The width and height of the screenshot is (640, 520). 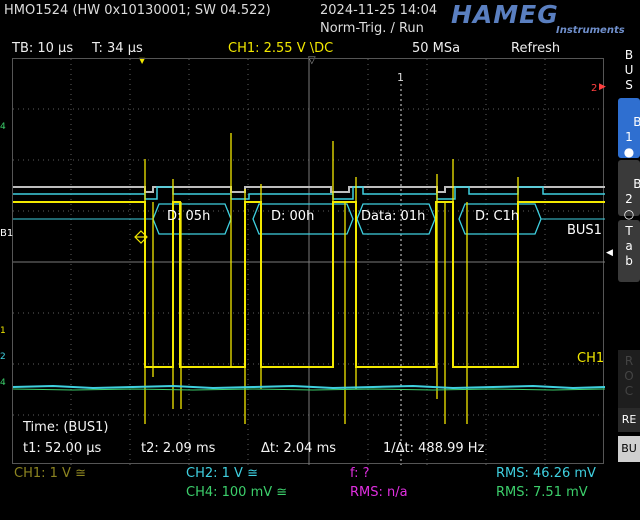 What do you see at coordinates (188, 216) in the screenshot?
I see `decode-frame-1: D: 05h` at bounding box center [188, 216].